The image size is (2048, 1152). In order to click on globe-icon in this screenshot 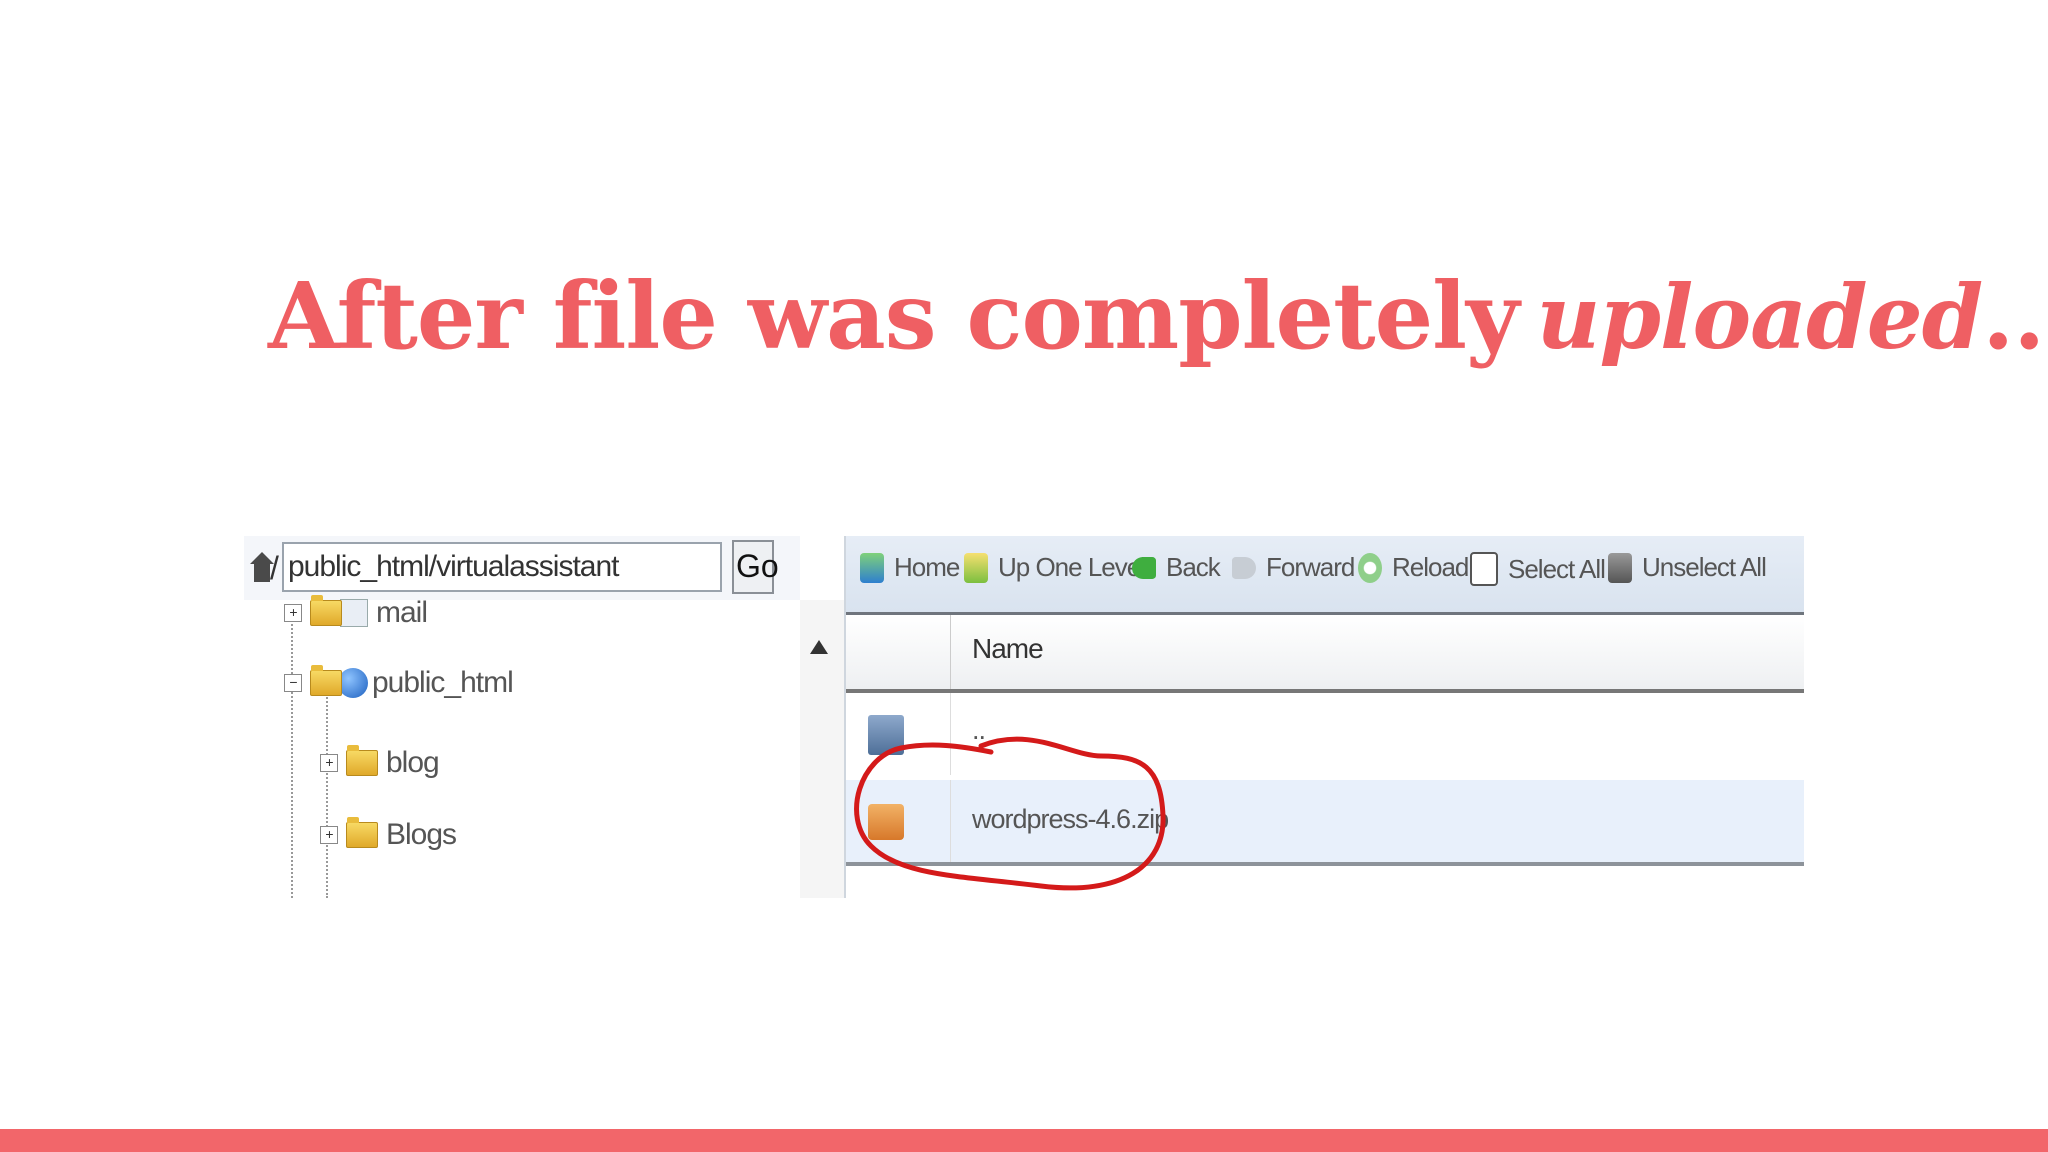, I will do `click(353, 683)`.